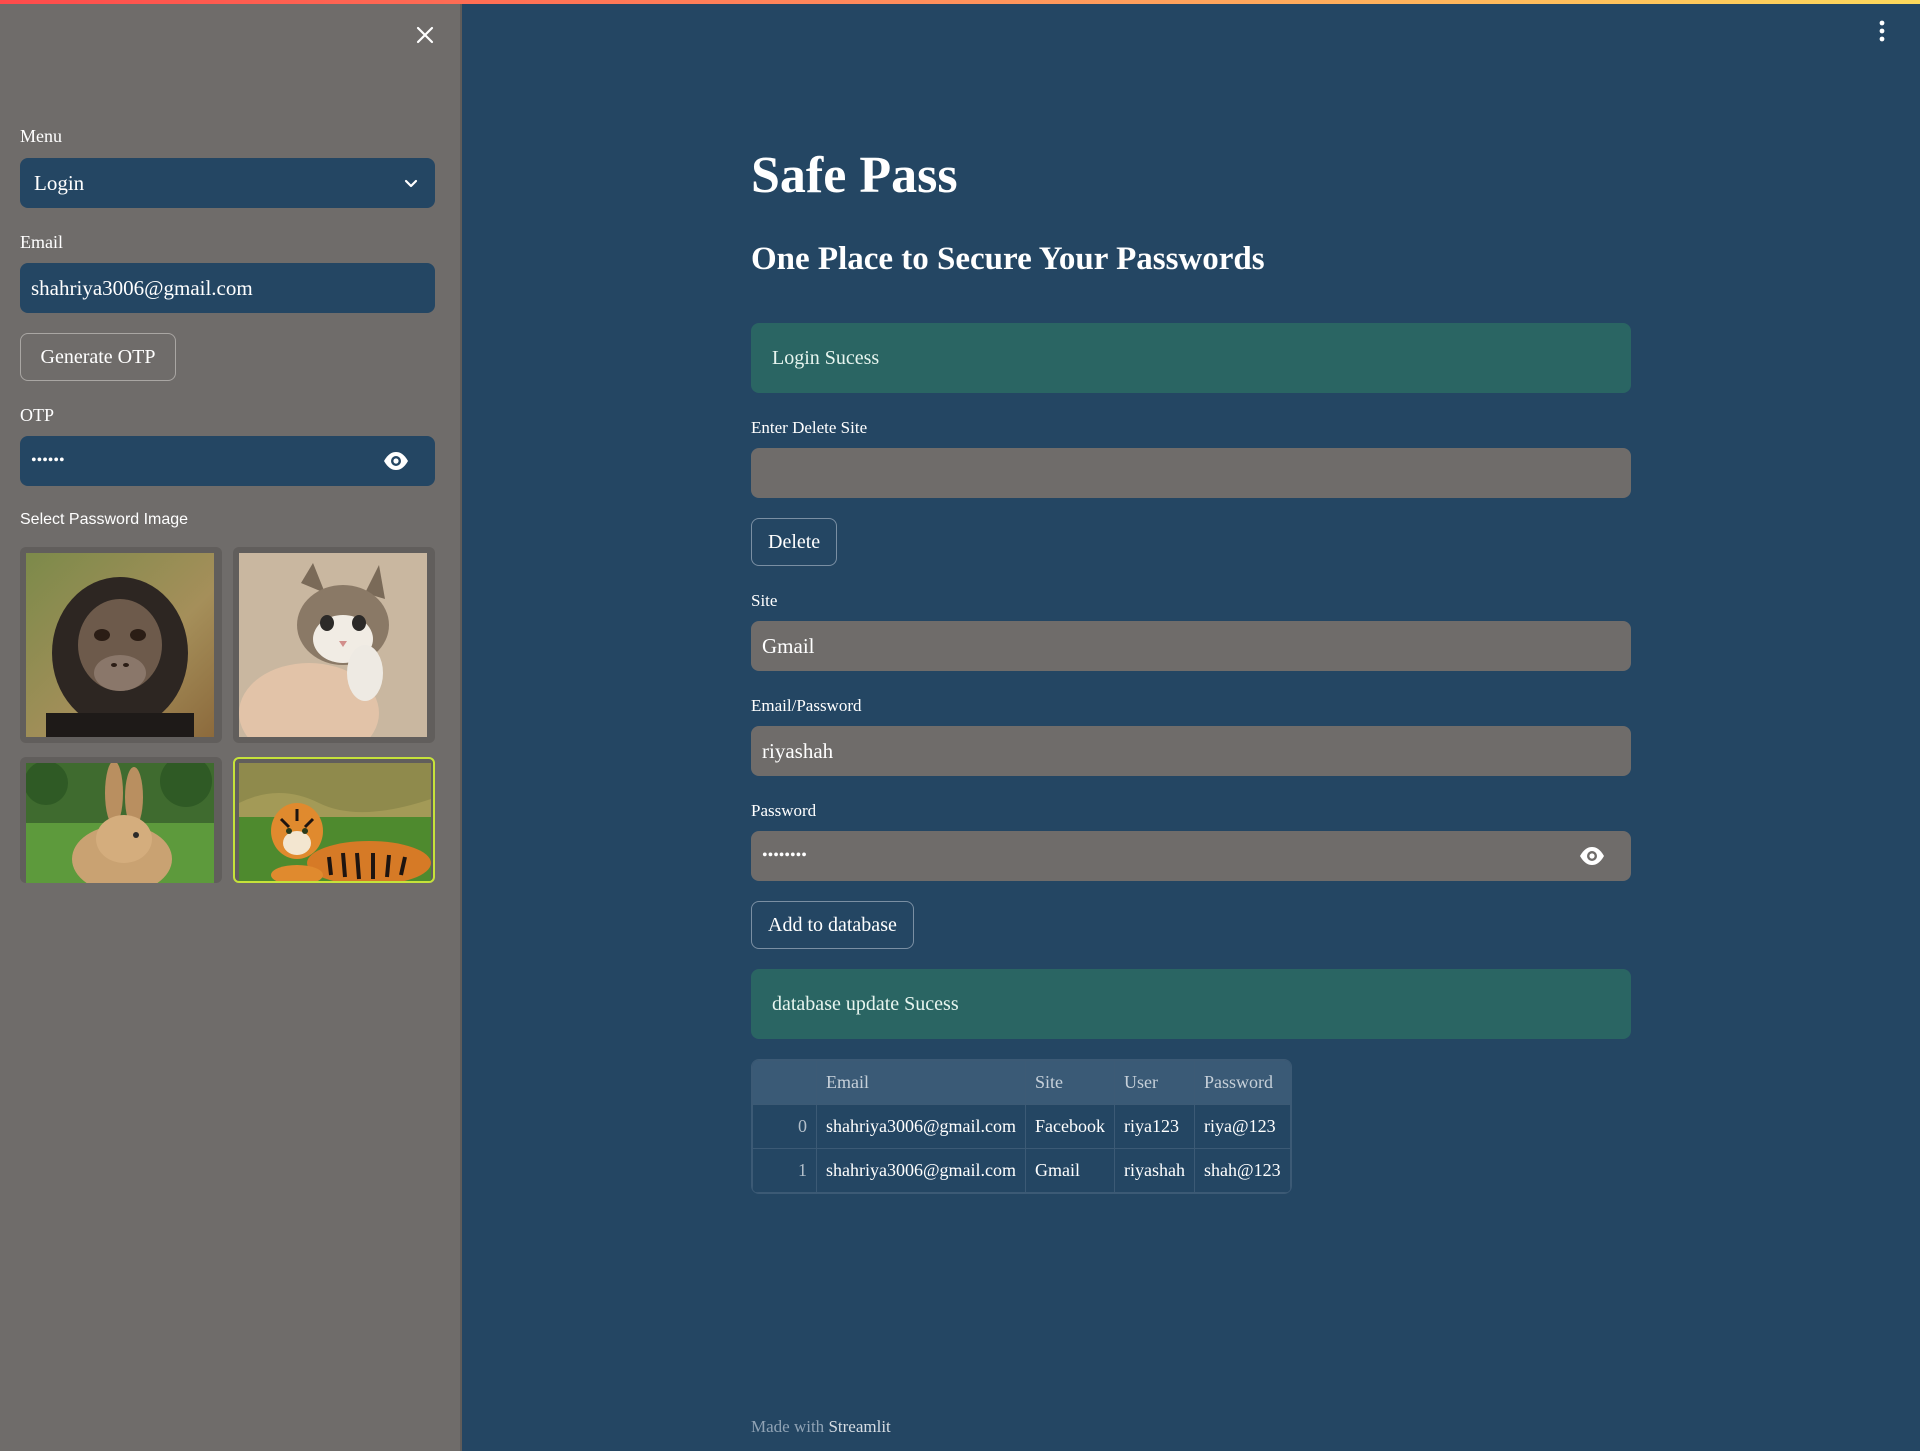 Image resolution: width=1920 pixels, height=1451 pixels. I want to click on page-title: Safe Pass, so click(854, 175).